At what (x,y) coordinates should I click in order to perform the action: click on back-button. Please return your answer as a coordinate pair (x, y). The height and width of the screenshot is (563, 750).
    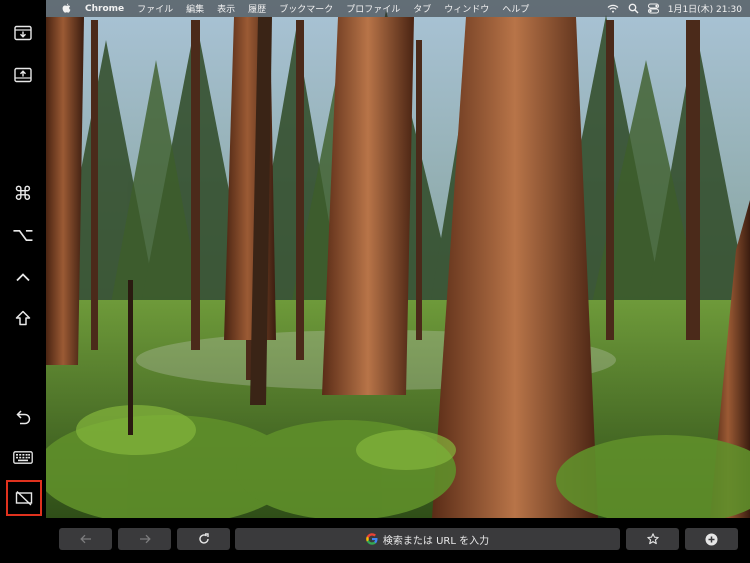
    Looking at the image, I should click on (85, 539).